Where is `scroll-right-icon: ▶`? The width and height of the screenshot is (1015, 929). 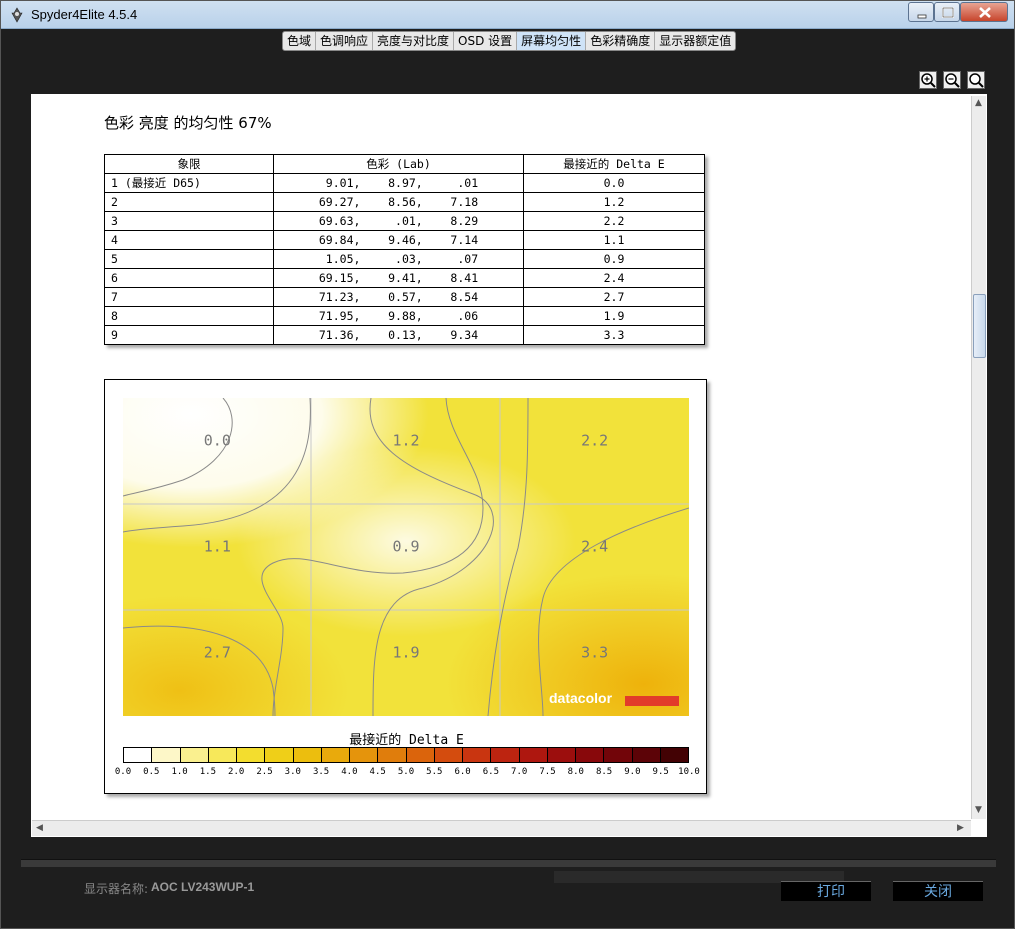
scroll-right-icon: ▶ is located at coordinates (960, 828).